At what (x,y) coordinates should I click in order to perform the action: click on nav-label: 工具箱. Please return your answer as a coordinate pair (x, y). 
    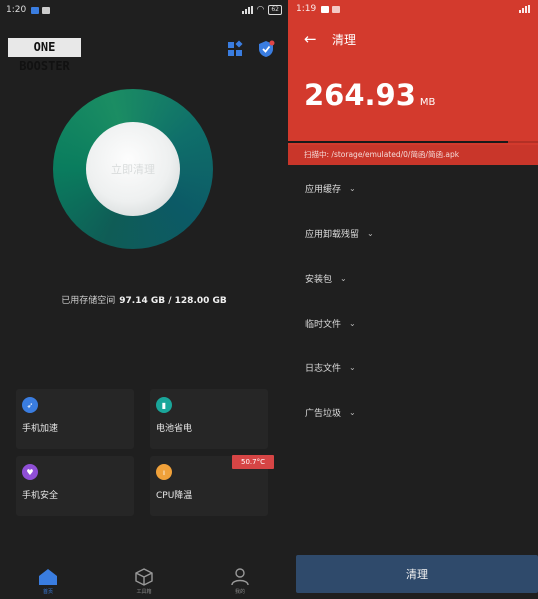
    Looking at the image, I should click on (144, 592).